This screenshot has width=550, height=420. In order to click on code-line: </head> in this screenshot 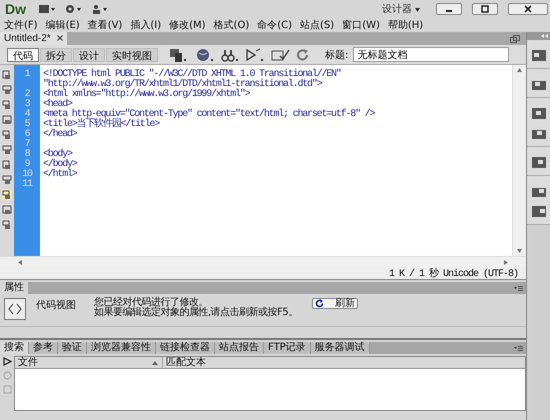, I will do `click(60, 135)`.